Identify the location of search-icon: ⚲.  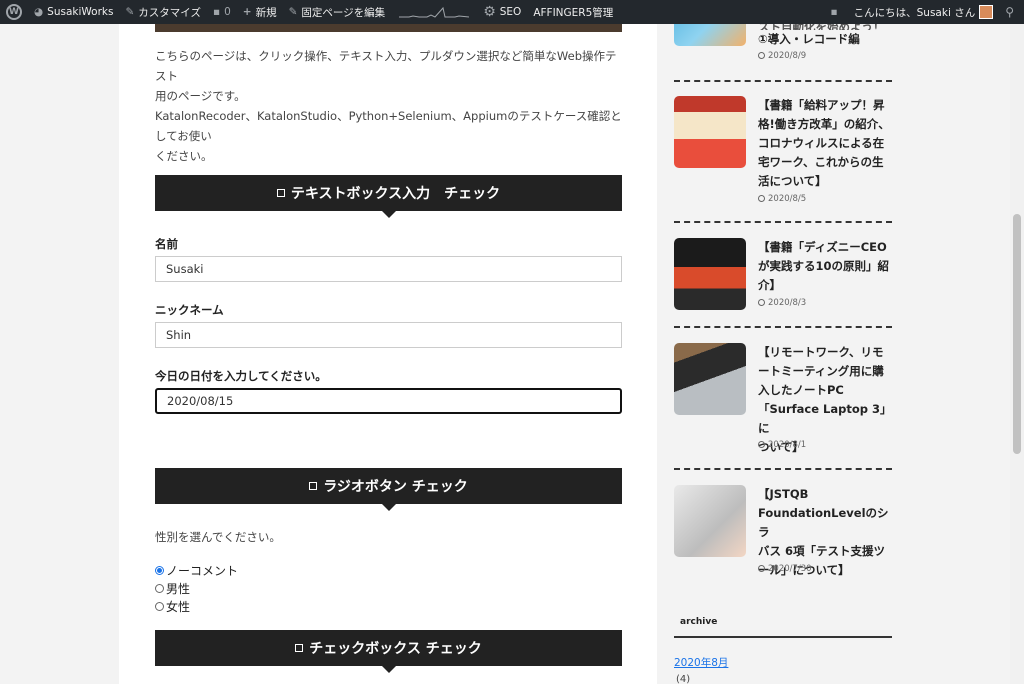
(1009, 12).